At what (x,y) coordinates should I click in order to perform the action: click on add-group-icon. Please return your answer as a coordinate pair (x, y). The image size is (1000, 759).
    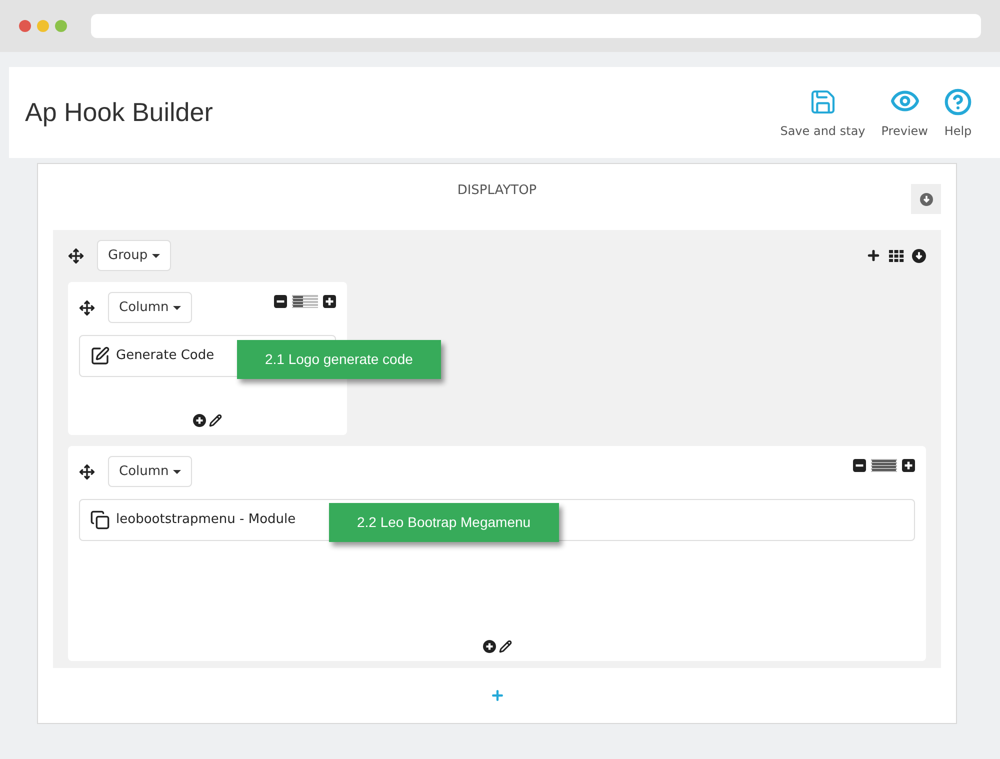
    Looking at the image, I should click on (497, 695).